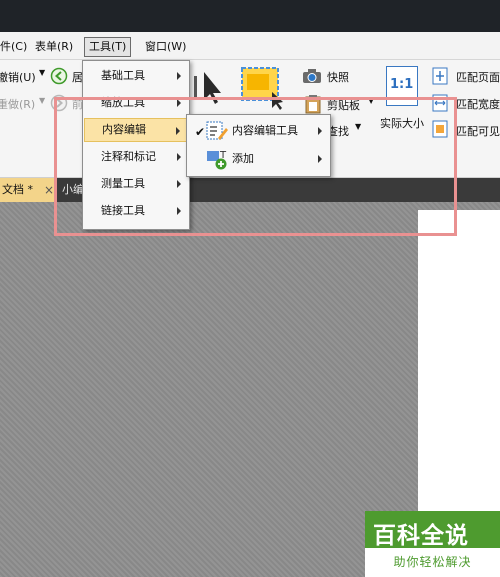 This screenshot has width=500, height=577. Describe the element at coordinates (250, 16) in the screenshot. I see `title-bar` at that location.